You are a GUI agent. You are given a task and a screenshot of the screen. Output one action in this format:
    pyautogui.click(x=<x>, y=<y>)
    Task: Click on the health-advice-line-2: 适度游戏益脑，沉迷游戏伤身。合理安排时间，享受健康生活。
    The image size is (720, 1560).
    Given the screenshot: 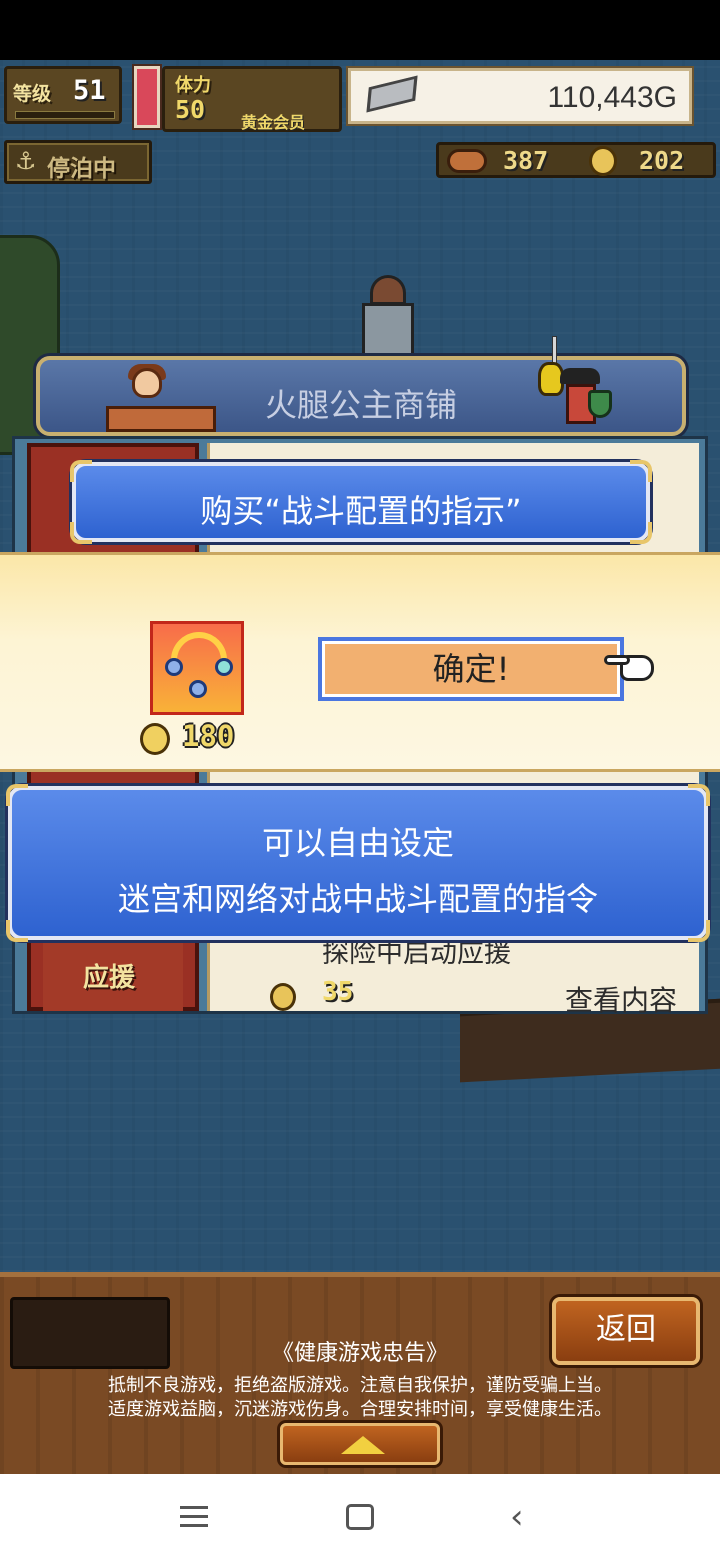 What is the action you would take?
    pyautogui.click(x=360, y=1409)
    